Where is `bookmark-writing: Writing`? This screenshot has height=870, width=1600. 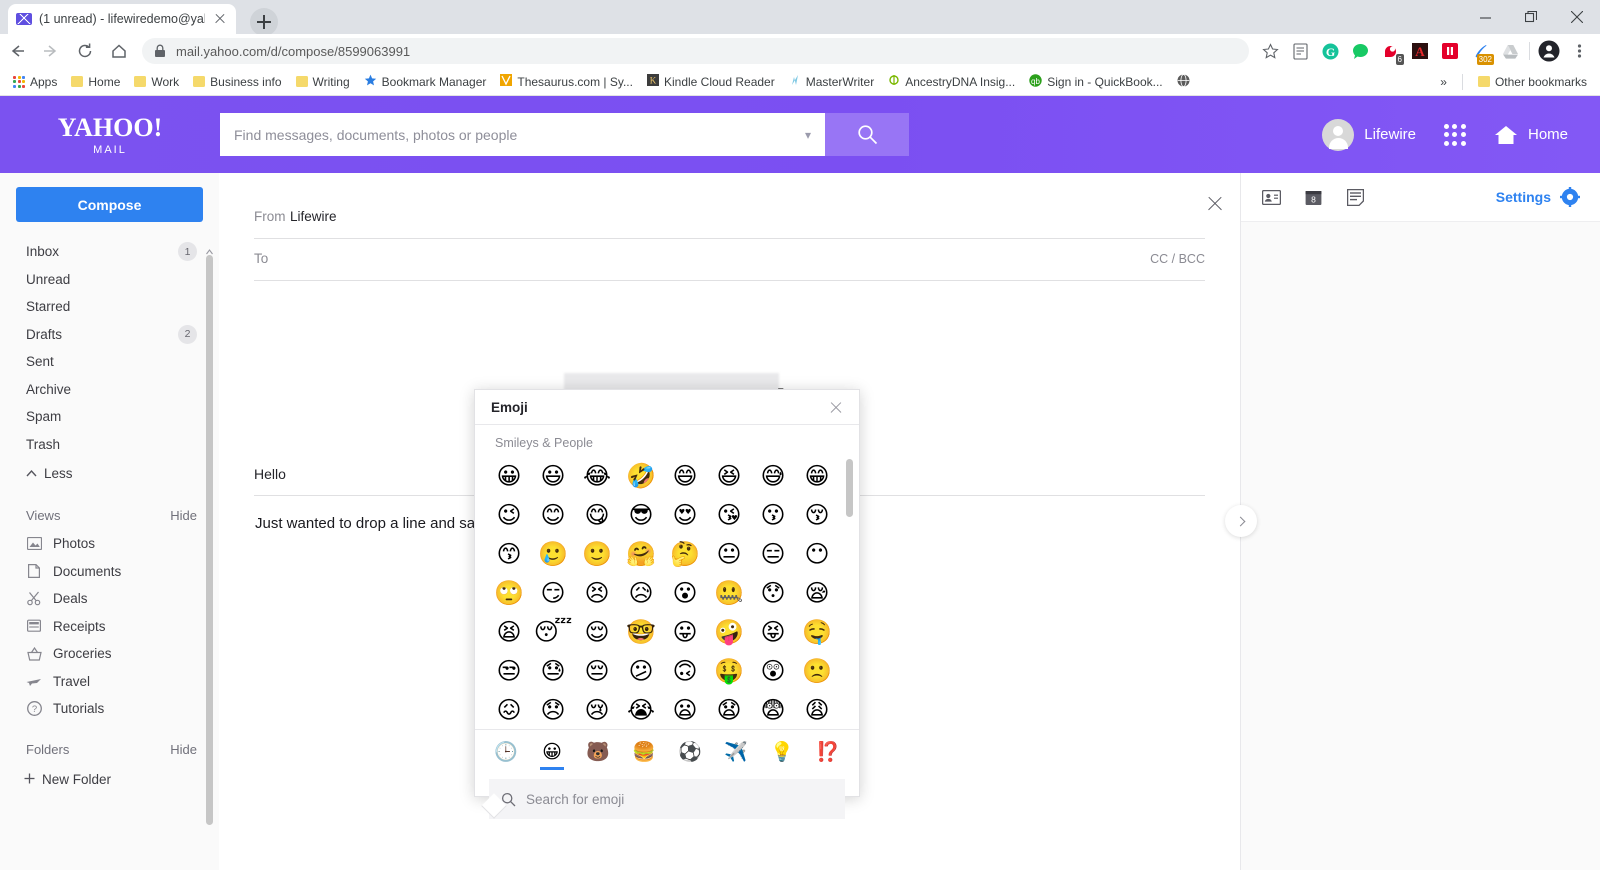
bookmark-writing: Writing is located at coordinates (323, 82).